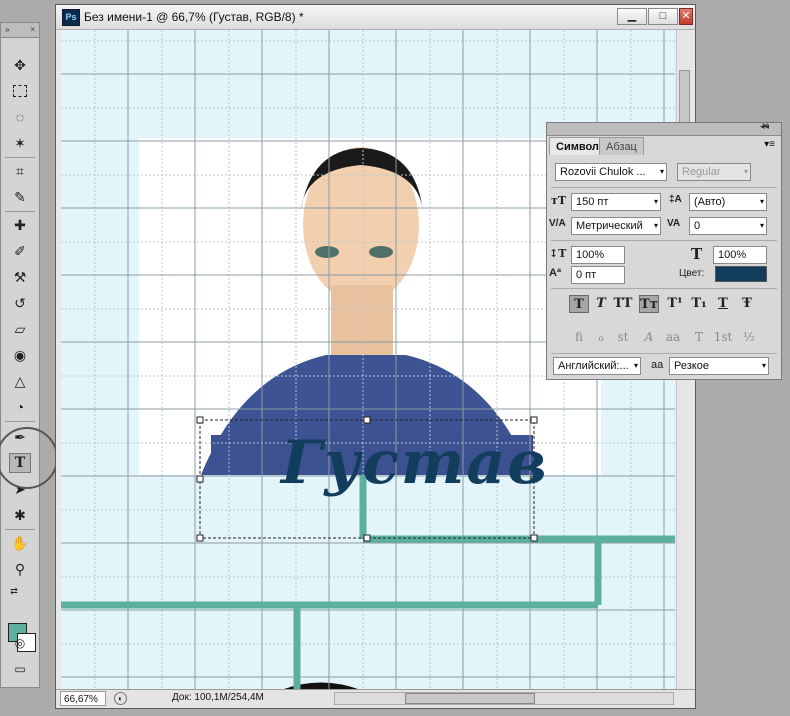 This screenshot has height=716, width=790. I want to click on move-icon: ✥, so click(20, 65).